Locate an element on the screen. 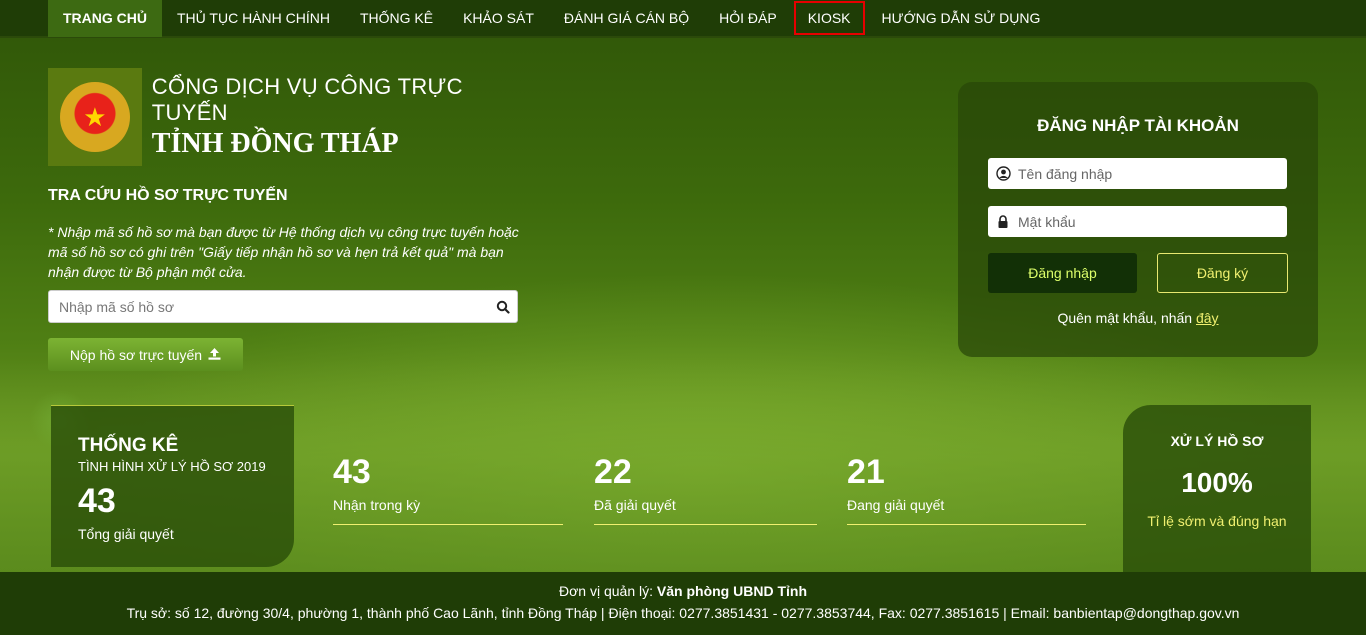  password-input is located at coordinates (1152, 221).